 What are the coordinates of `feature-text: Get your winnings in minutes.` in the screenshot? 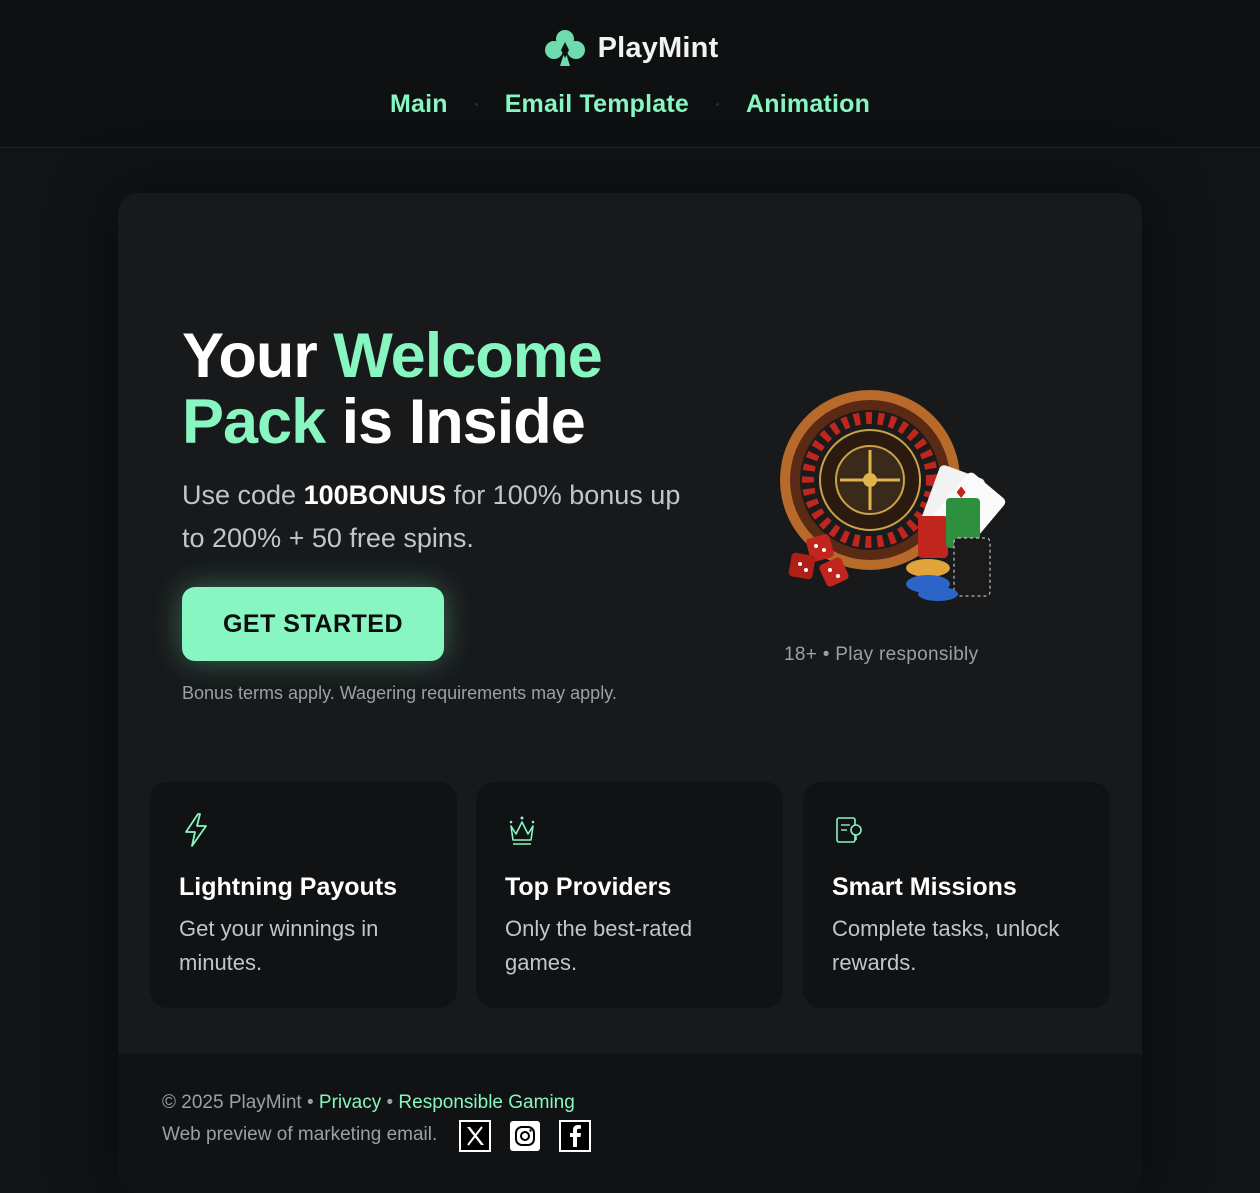 It's located at (279, 945).